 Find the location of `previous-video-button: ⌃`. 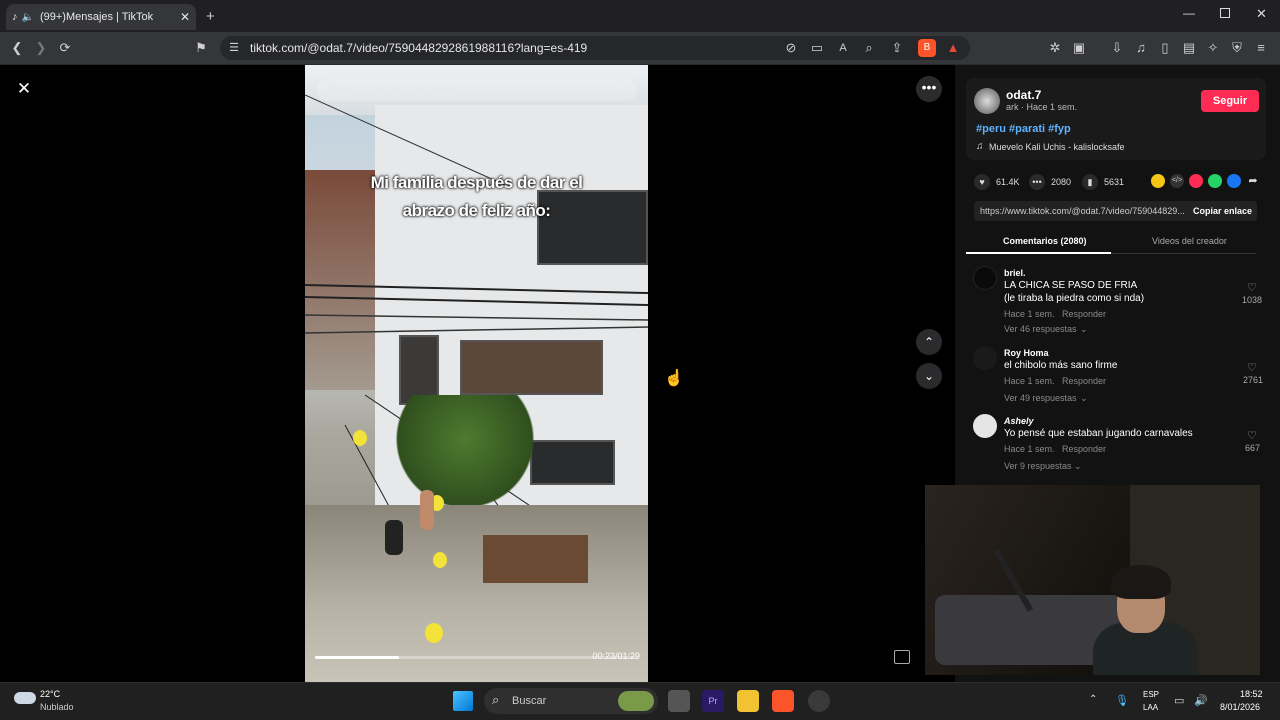

previous-video-button: ⌃ is located at coordinates (929, 342).